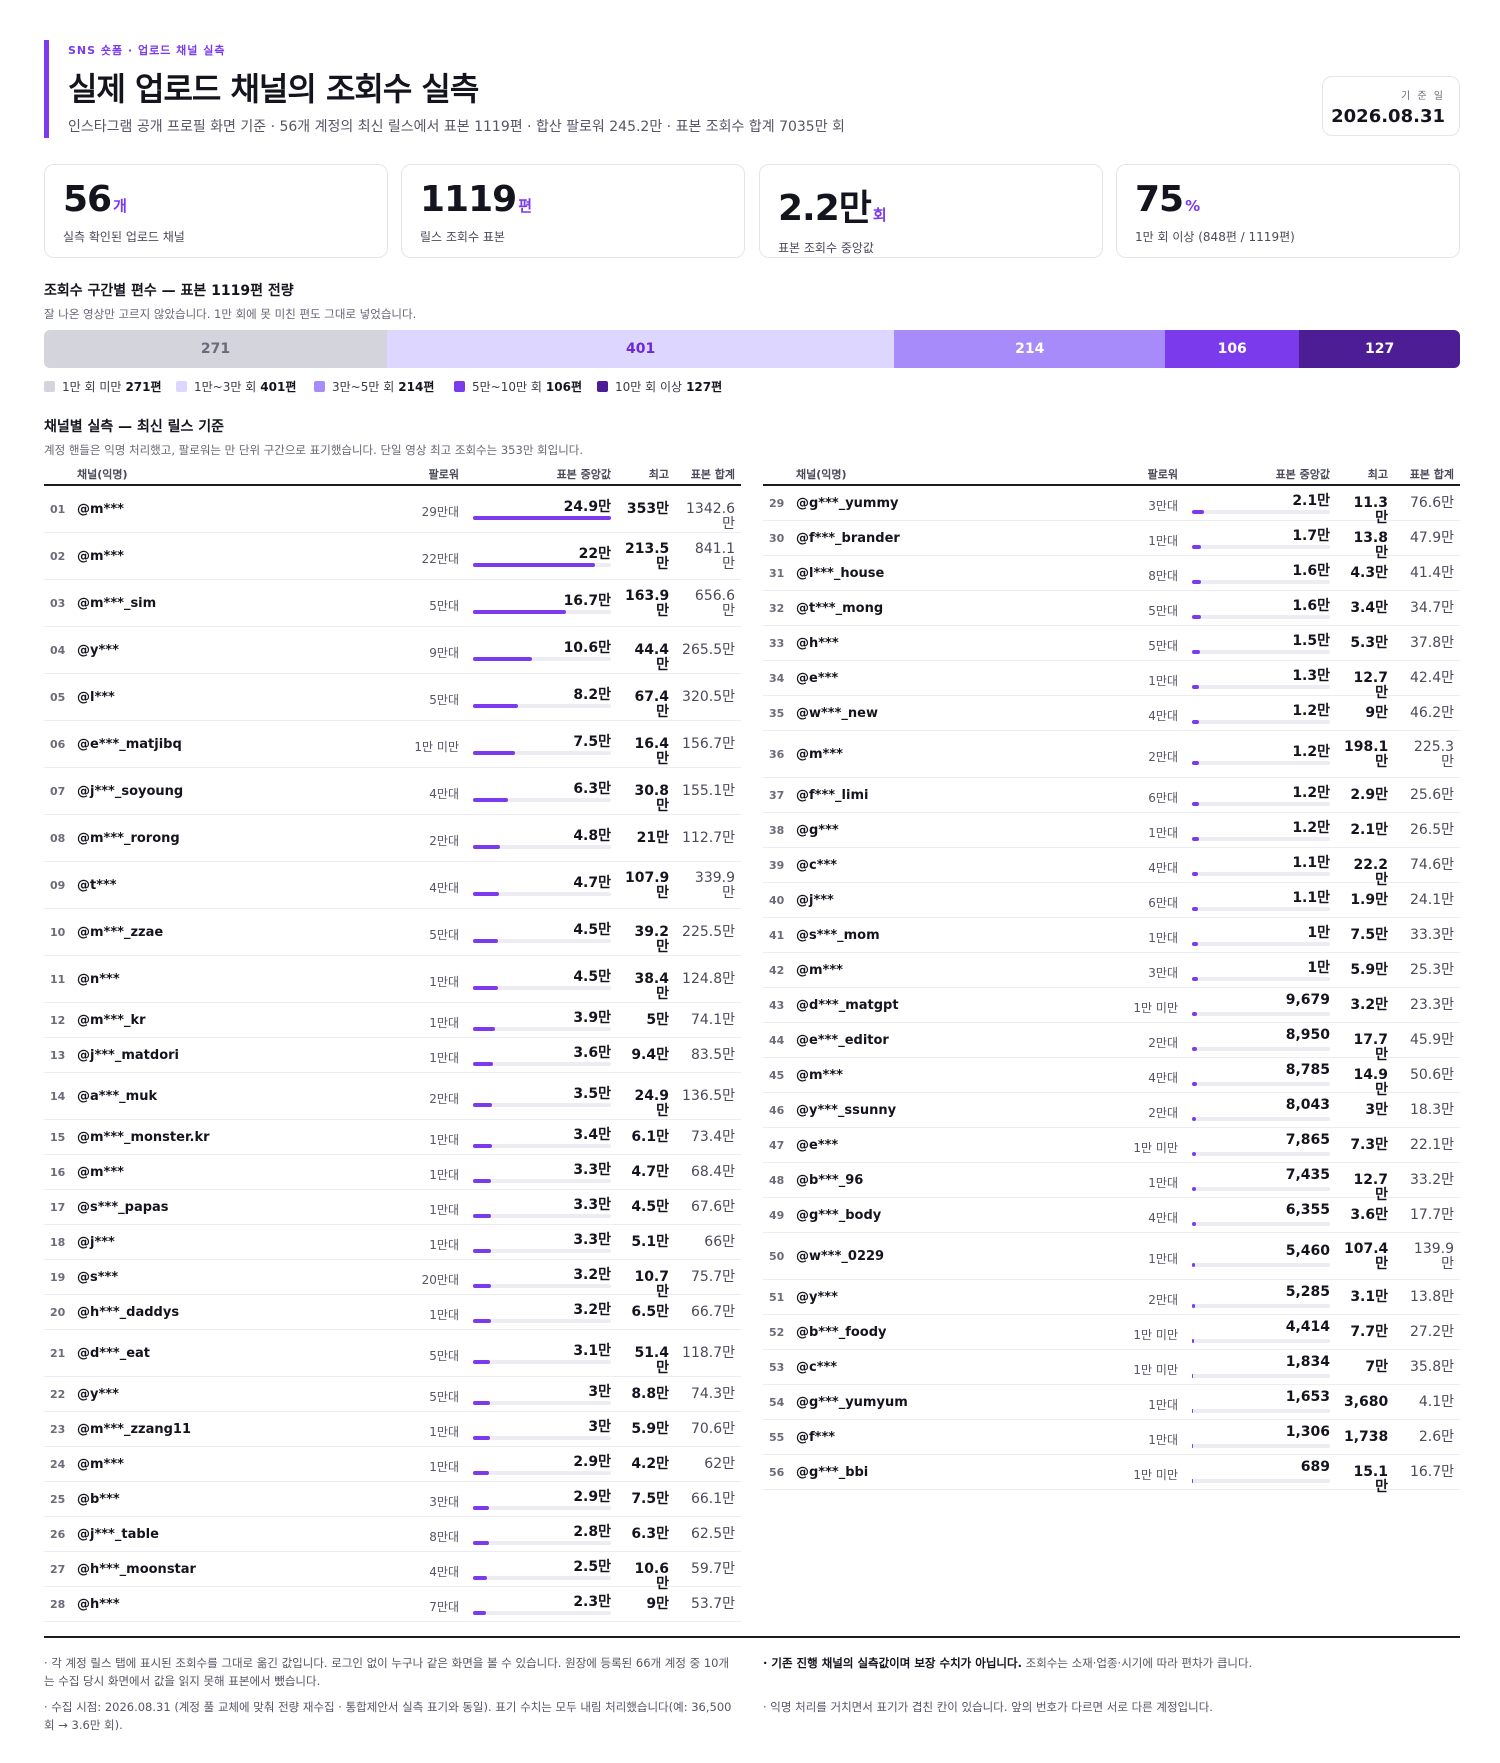 This screenshot has width=1500, height=1763. What do you see at coordinates (278, 387) in the screenshot?
I see `legend-count: 401편` at bounding box center [278, 387].